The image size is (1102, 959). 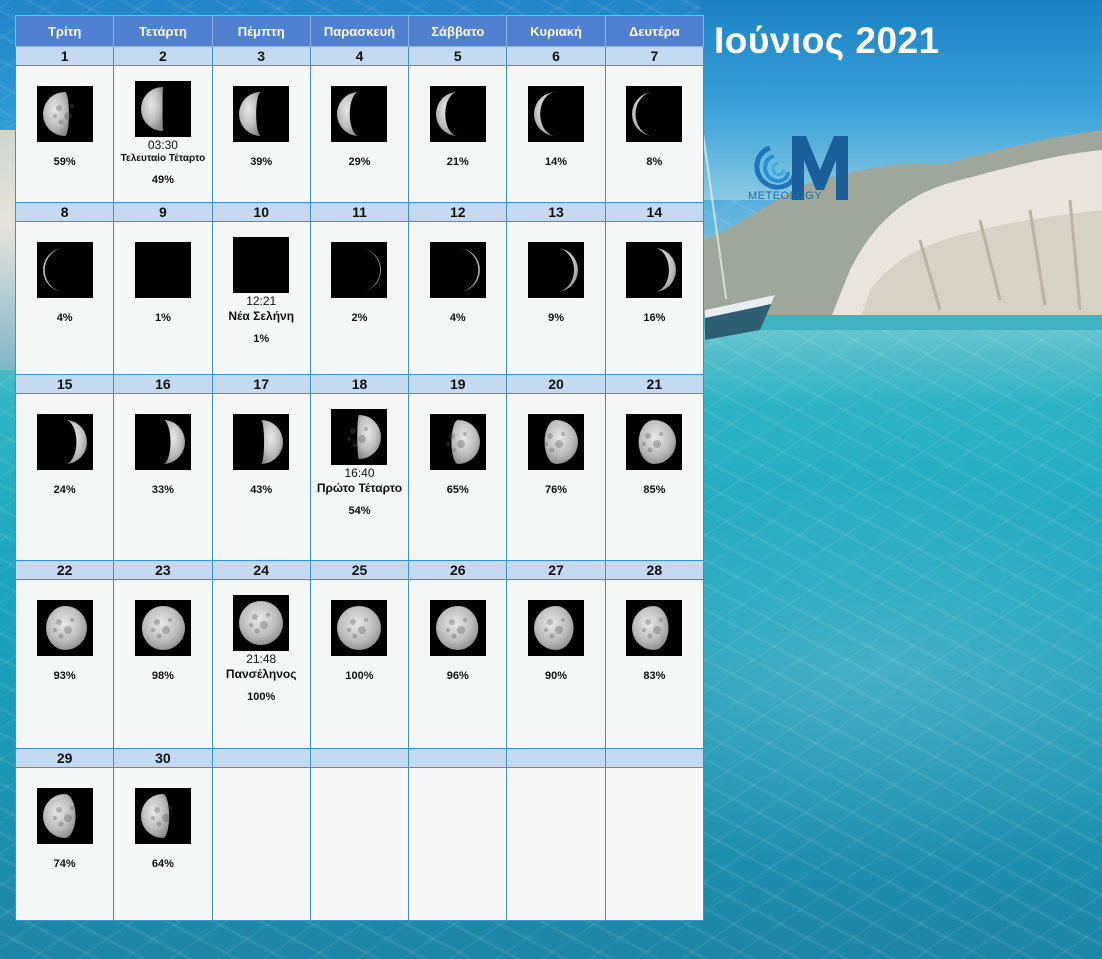 What do you see at coordinates (458, 56) in the screenshot?
I see `day-number: 5` at bounding box center [458, 56].